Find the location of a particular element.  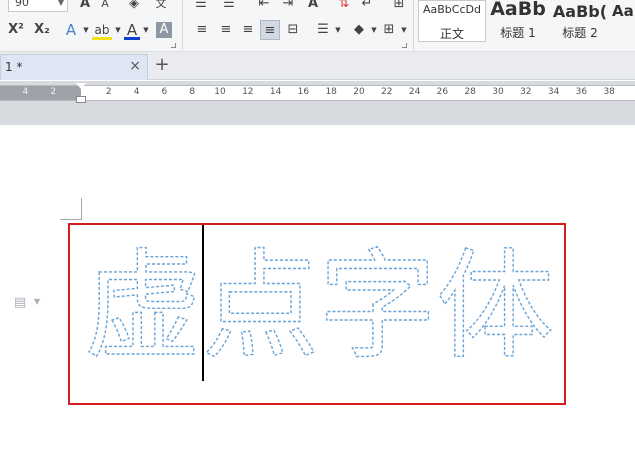

document-tab-title: 1 * is located at coordinates (14, 67).